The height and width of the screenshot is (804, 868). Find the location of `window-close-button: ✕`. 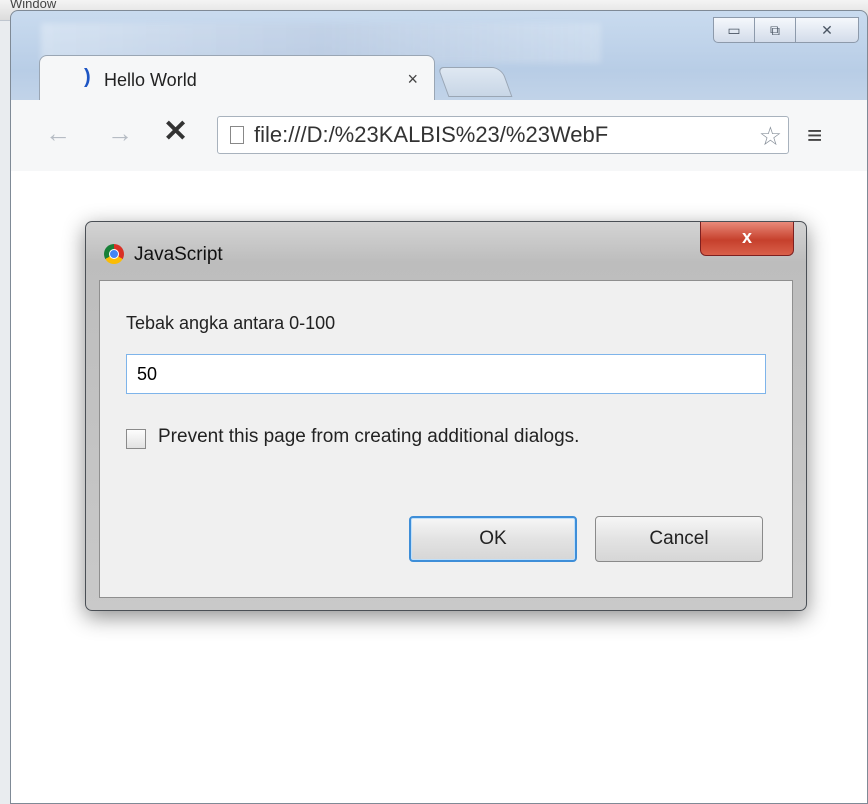

window-close-button: ✕ is located at coordinates (827, 30).